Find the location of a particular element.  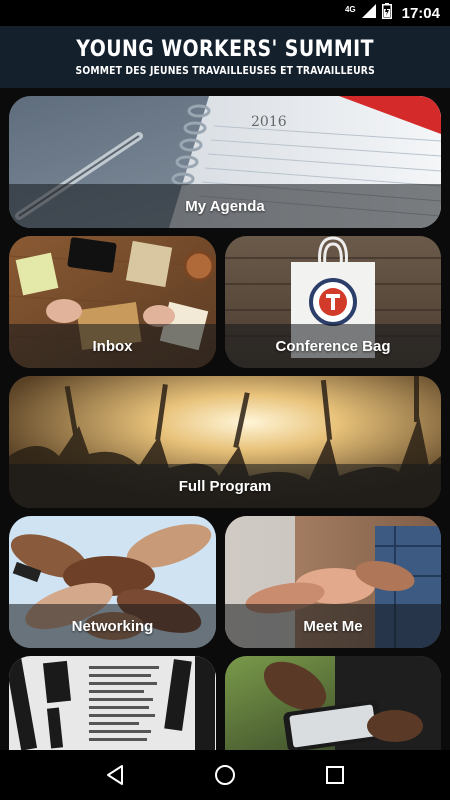

newspapers-photo is located at coordinates (112, 703).